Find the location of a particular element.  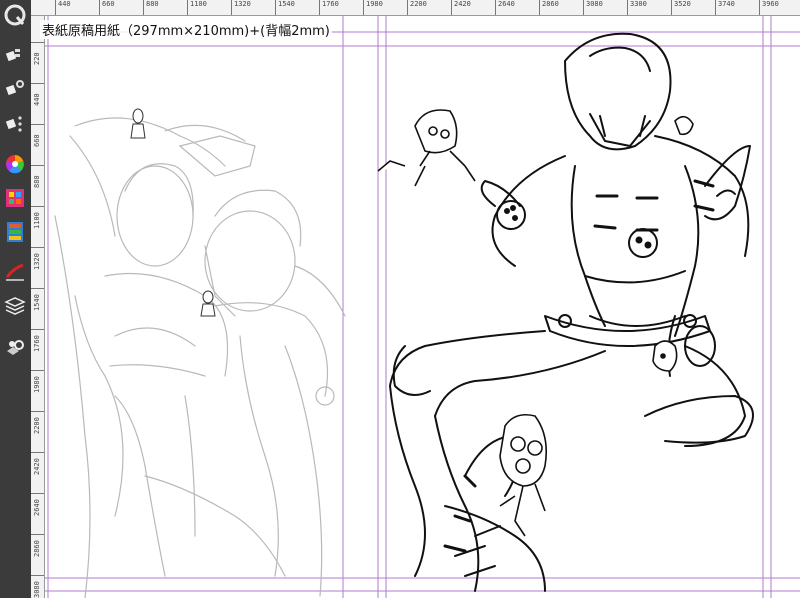

tool-property-icon is located at coordinates (15, 56).